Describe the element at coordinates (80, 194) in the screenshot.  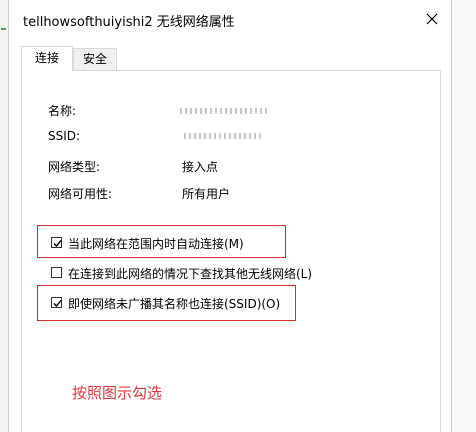
I see `property-label-availability: 网络可用性:` at that location.